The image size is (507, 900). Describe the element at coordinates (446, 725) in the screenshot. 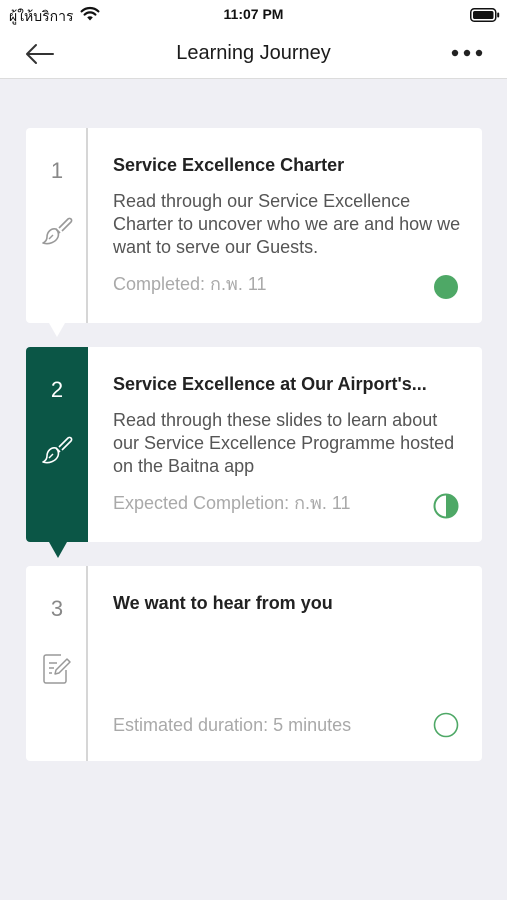

I see `not-started-status-icon` at that location.